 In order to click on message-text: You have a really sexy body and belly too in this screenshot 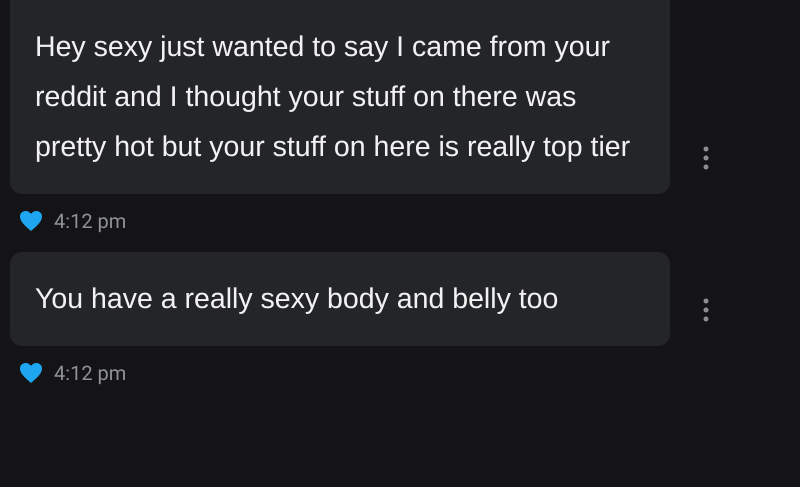, I will do `click(297, 299)`.